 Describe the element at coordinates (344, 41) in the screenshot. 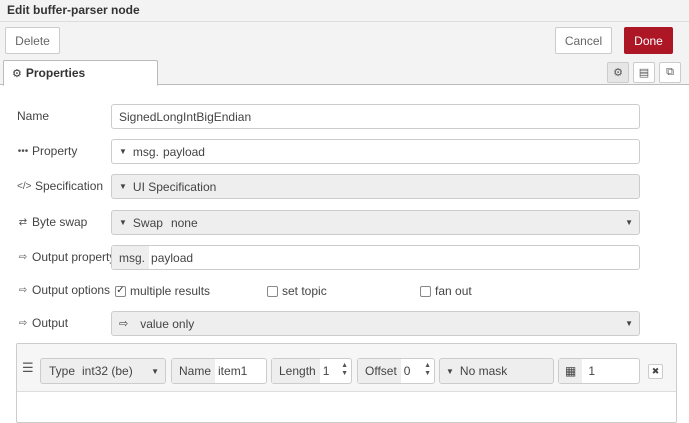

I see `dialog-toolbar: Delete Cancel Done` at that location.